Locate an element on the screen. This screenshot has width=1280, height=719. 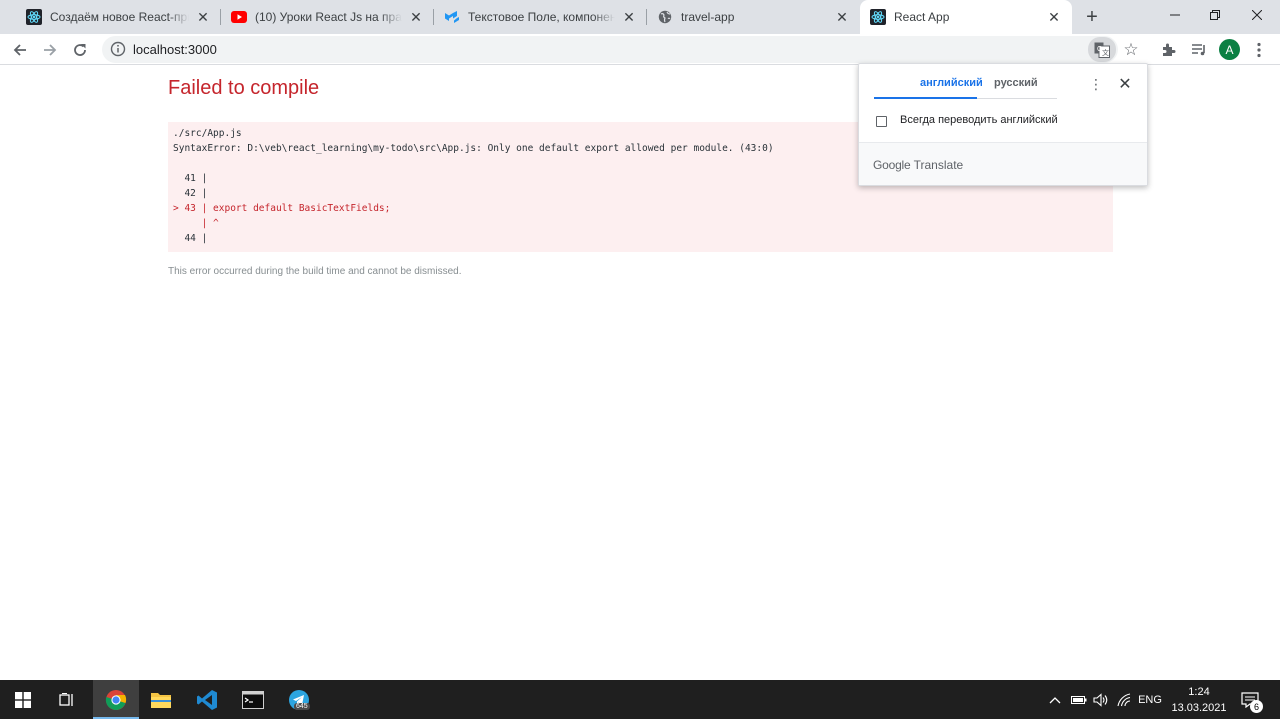
toolbar: localhost:3000 G文 ☆ A is located at coordinates (640, 49).